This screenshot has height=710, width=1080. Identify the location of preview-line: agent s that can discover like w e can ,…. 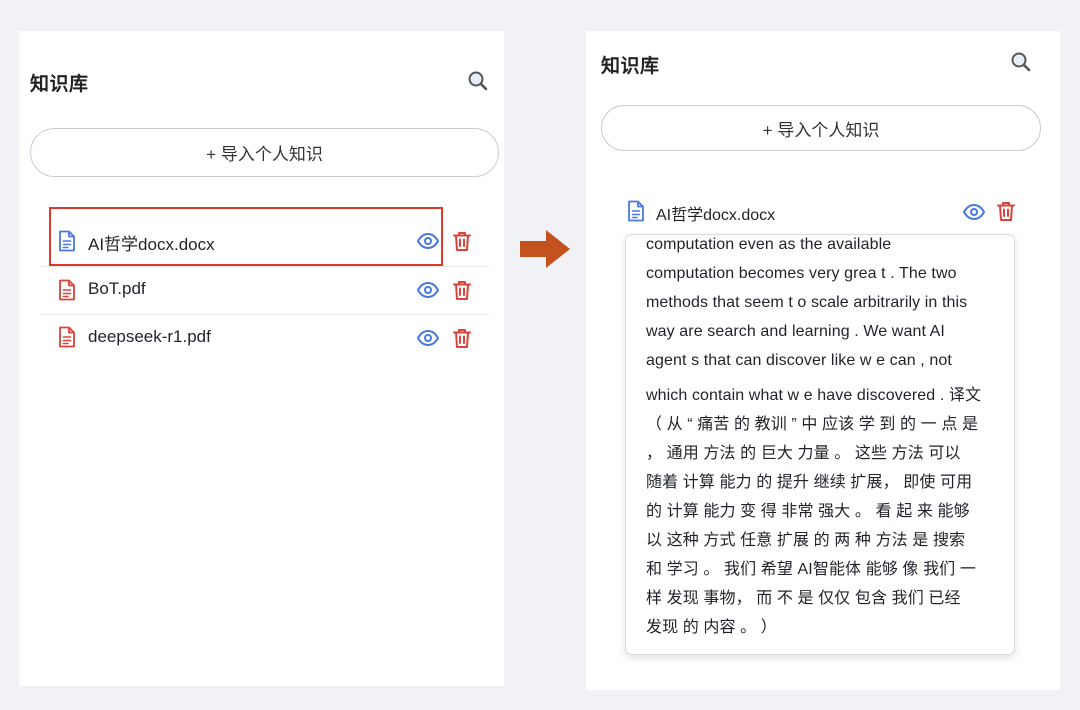
(799, 360).